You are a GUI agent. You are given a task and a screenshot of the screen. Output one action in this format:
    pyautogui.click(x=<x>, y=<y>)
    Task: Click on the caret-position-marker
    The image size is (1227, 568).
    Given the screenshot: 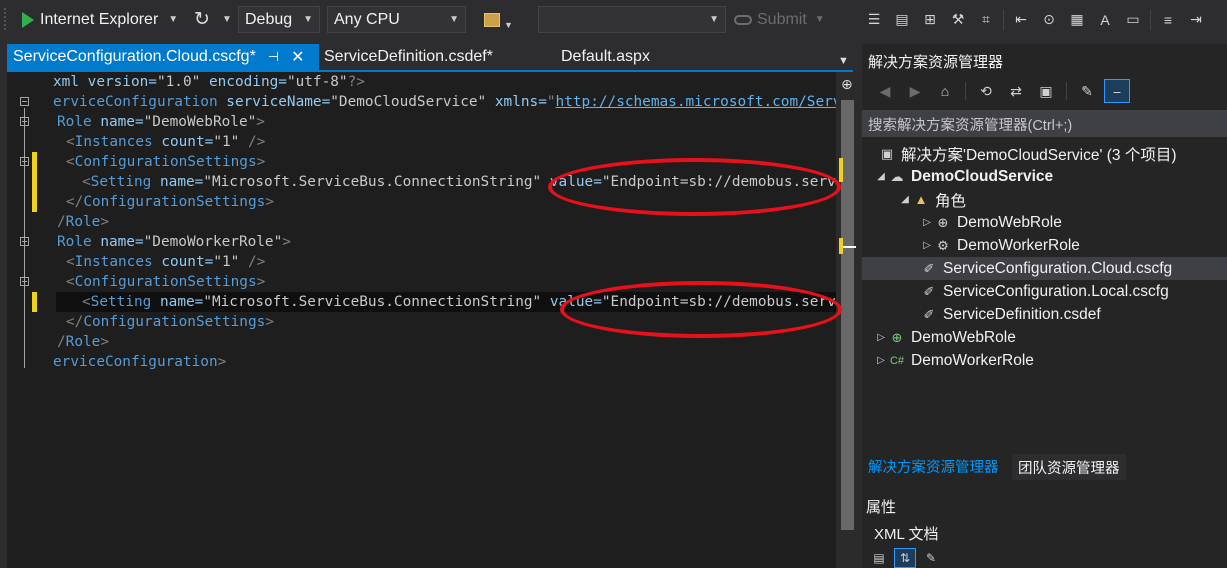 What is the action you would take?
    pyautogui.click(x=849, y=247)
    